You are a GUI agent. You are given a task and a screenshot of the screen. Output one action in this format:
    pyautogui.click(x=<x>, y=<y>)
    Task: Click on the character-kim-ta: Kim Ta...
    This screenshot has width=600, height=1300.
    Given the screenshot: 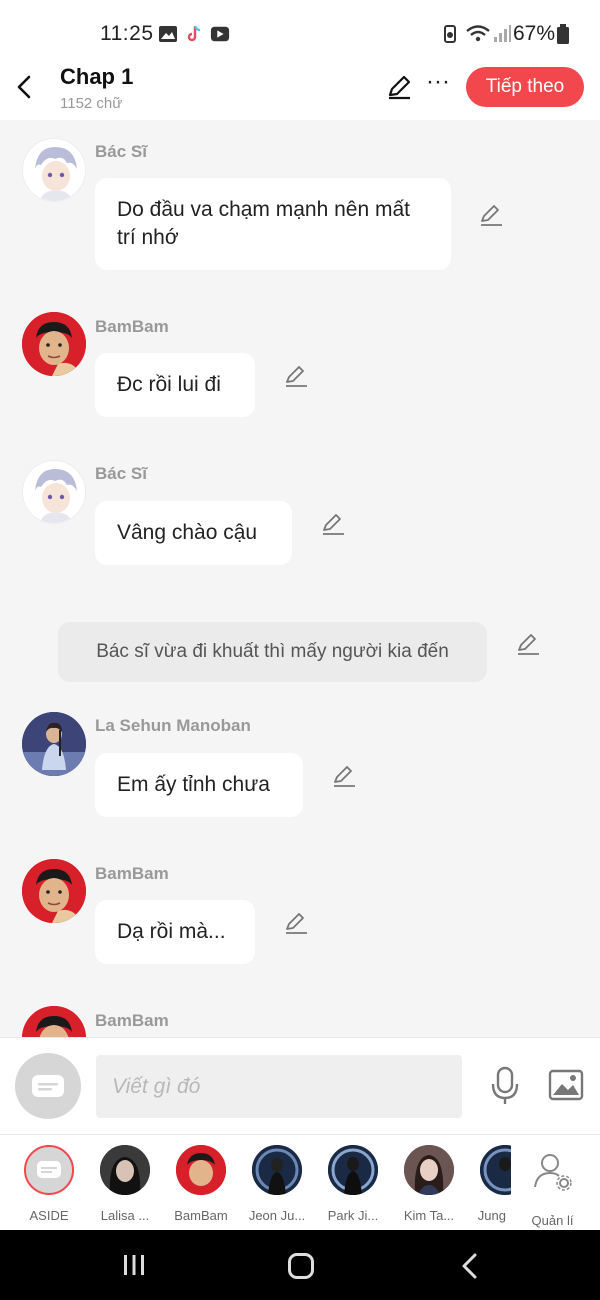 What is the action you would take?
    pyautogui.click(x=429, y=1184)
    